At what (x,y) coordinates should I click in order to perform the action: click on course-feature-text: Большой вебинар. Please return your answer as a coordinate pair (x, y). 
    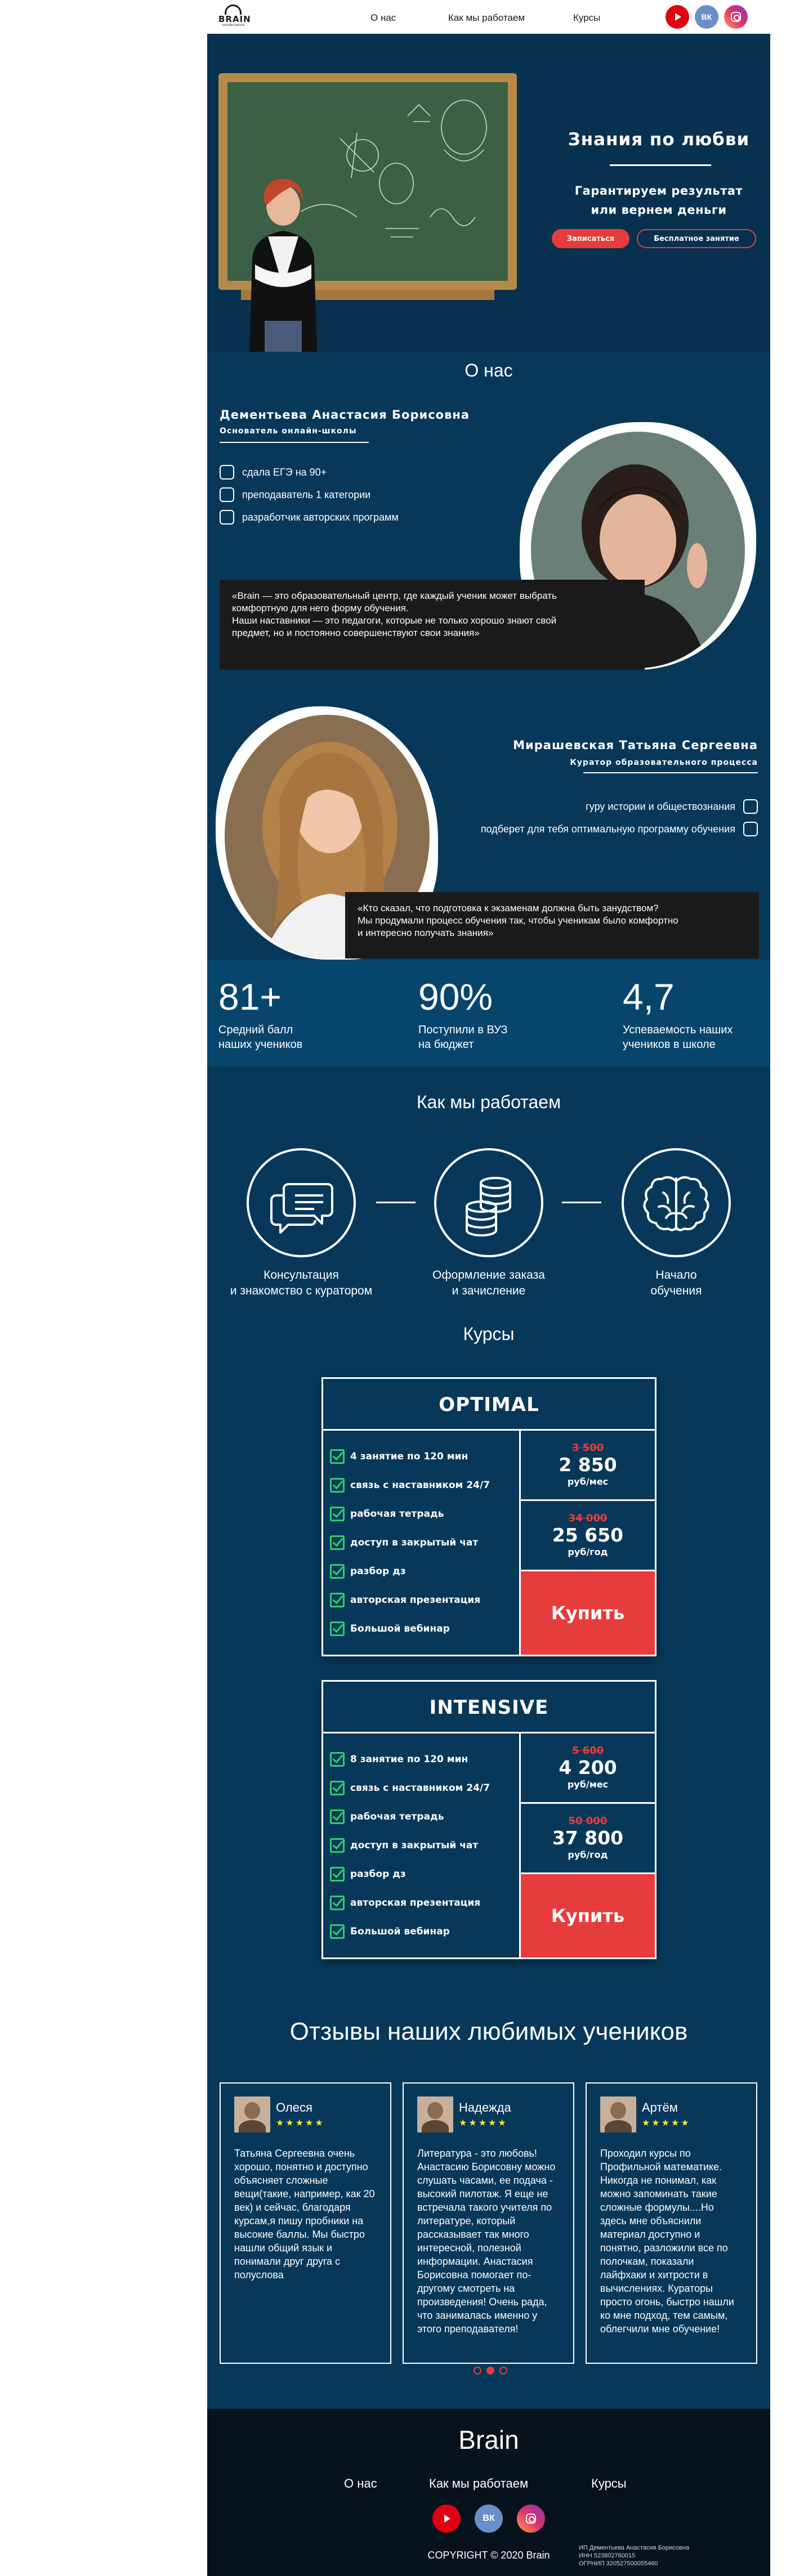
    Looking at the image, I should click on (400, 1931).